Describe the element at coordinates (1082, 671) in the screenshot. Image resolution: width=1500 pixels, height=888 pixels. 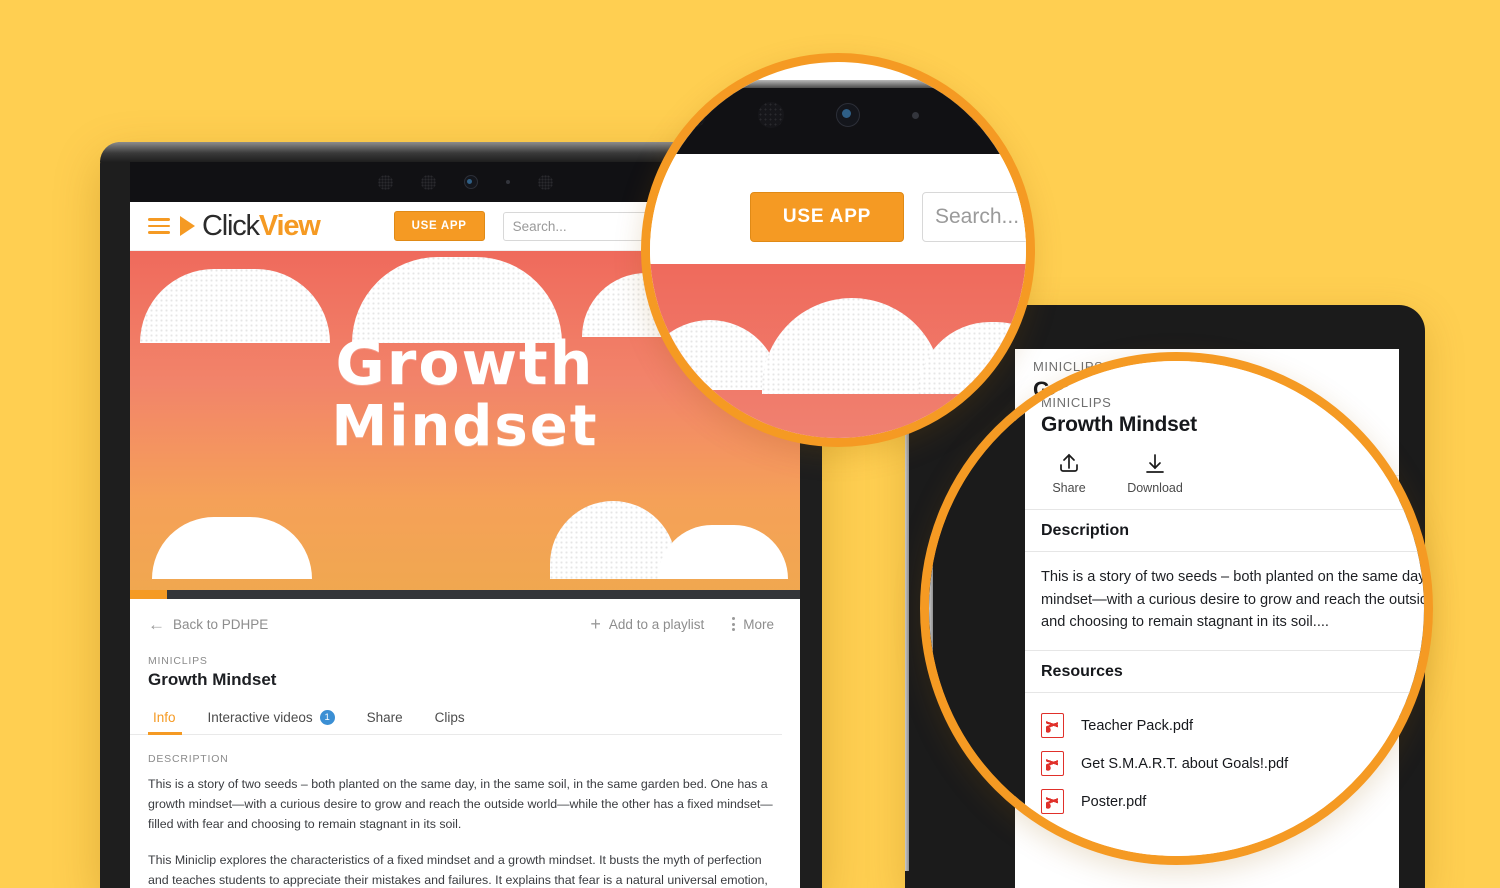
I see `tablet-resources-heading: Resources` at that location.